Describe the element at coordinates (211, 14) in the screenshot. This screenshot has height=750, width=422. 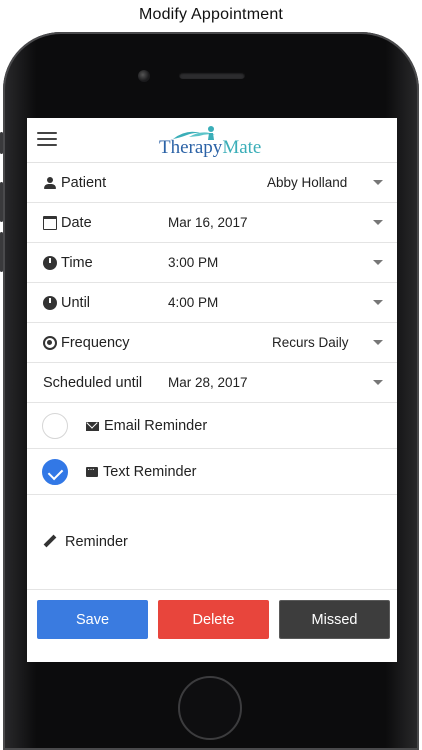
I see `window-title: Modify Appointment` at that location.